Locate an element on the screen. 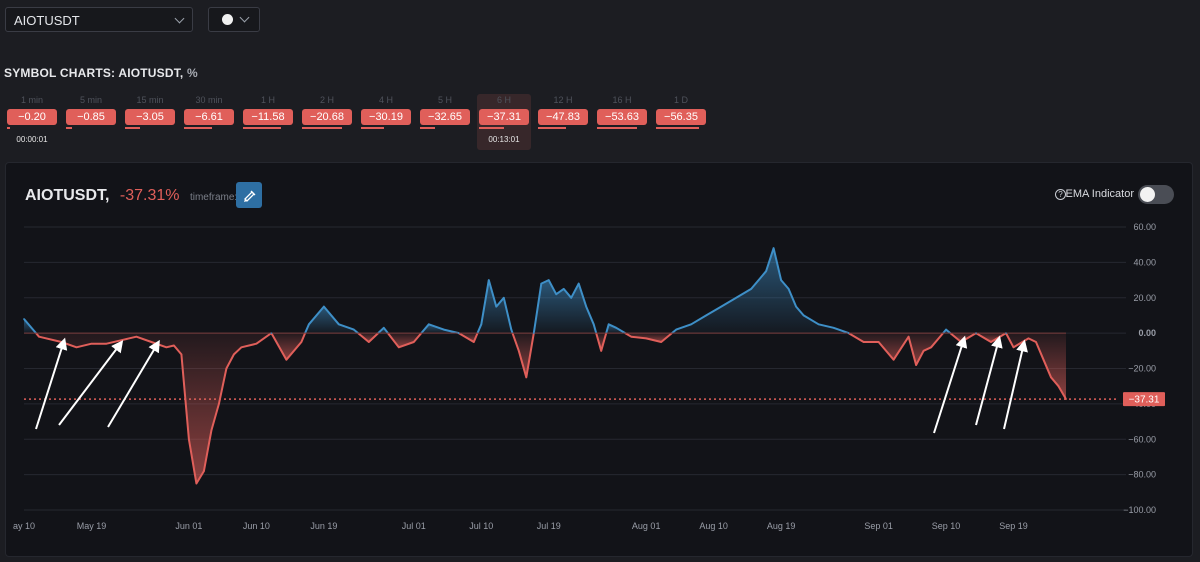 The image size is (1200, 562). timeframe-item: 16 H −53.63 is located at coordinates (622, 122).